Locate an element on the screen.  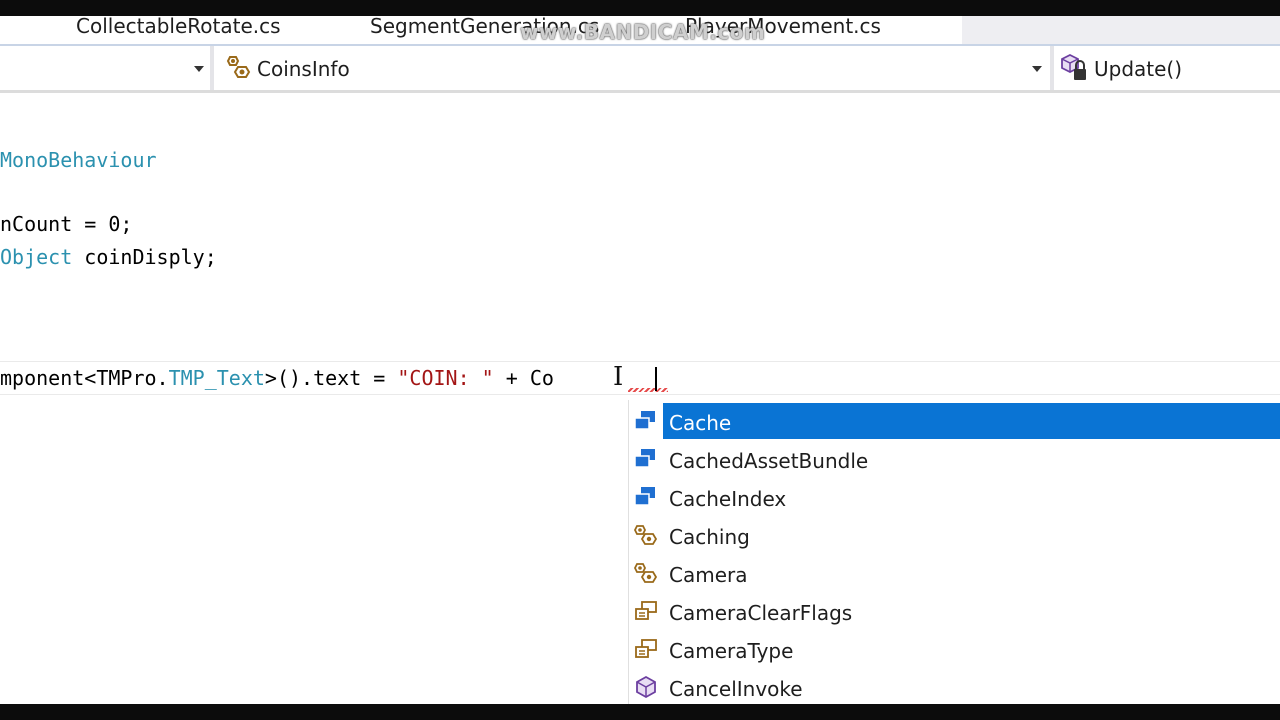
recording-watermark: www.BANDICAM.com is located at coordinates (643, 32).